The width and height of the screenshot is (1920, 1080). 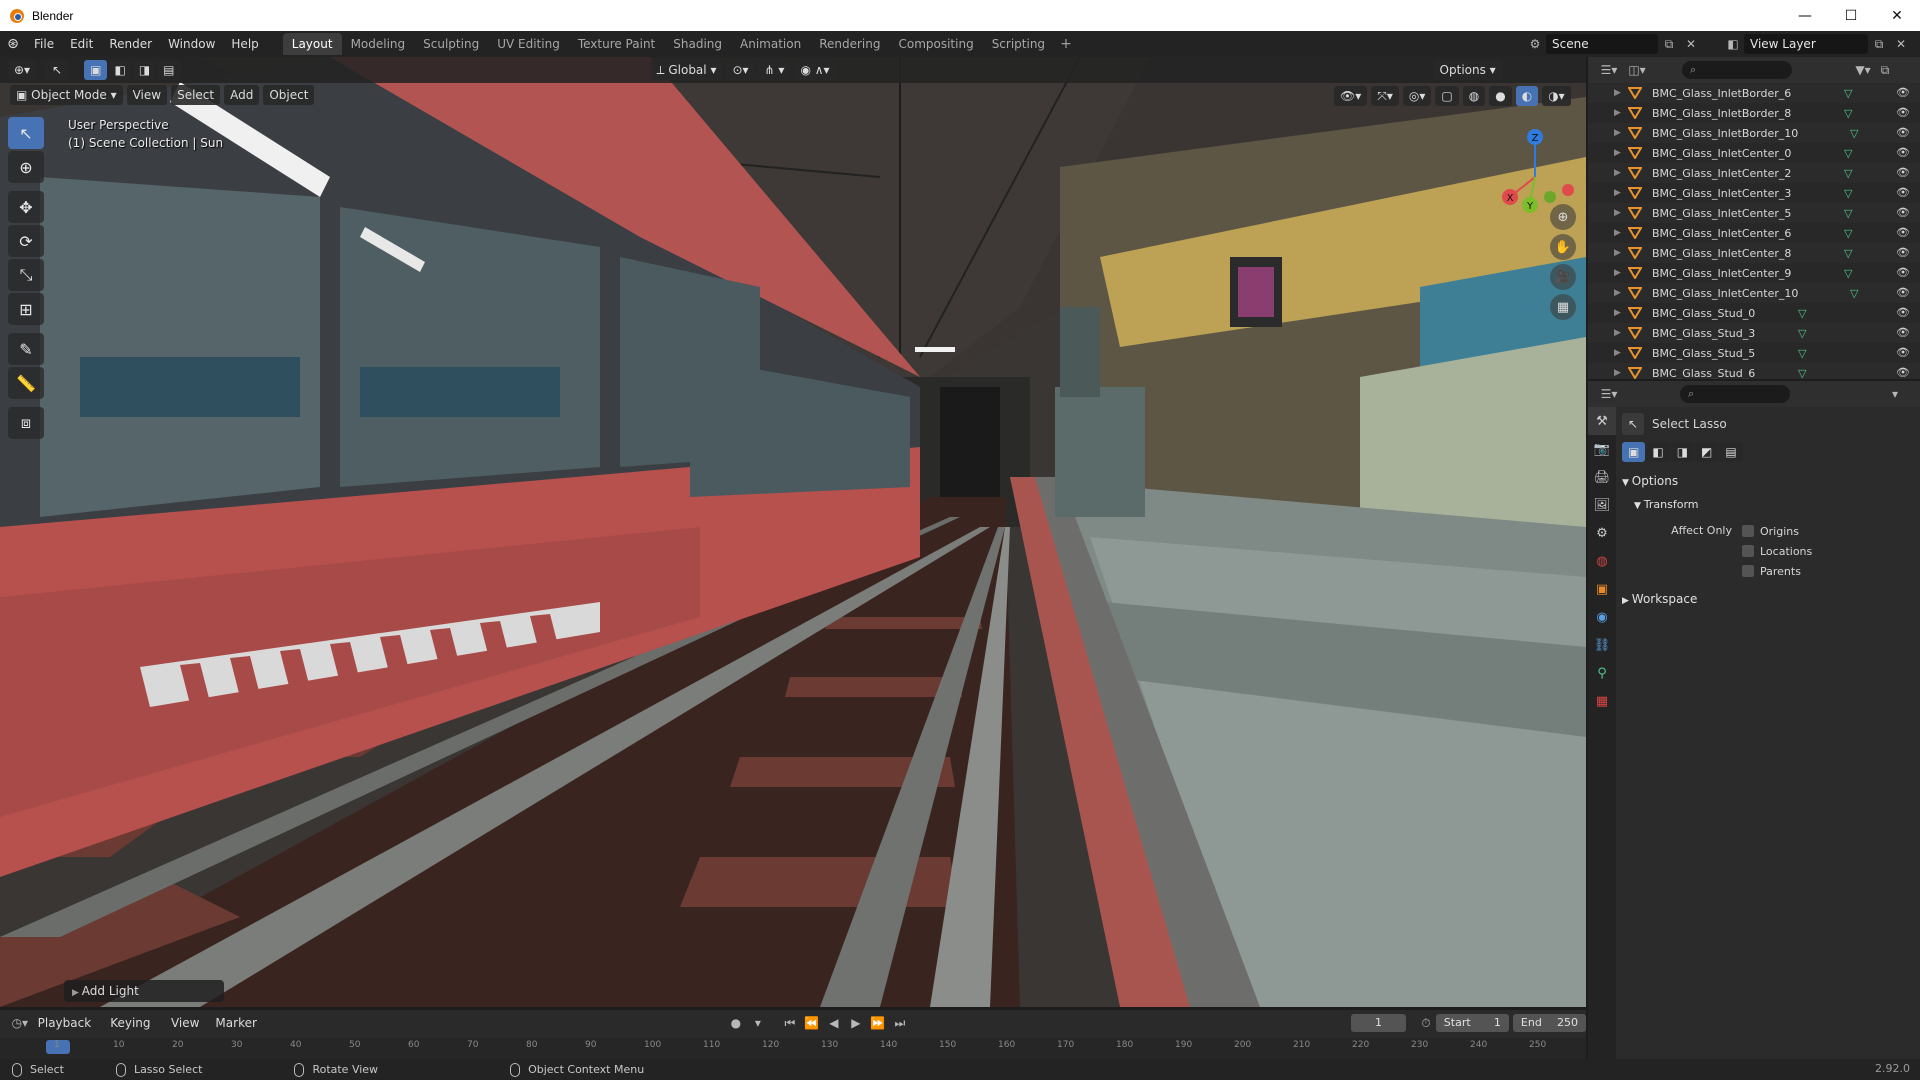 I want to click on origins-checkbox-box, so click(x=1748, y=531).